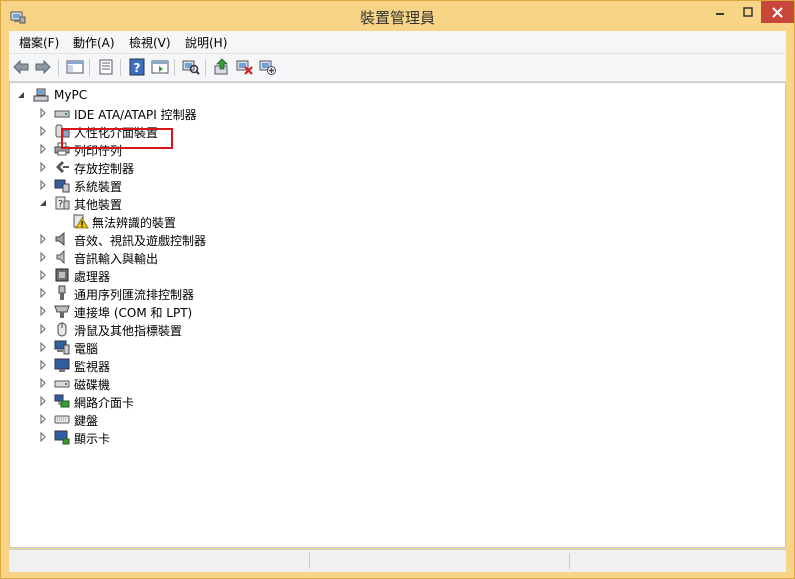 The height and width of the screenshot is (579, 795). What do you see at coordinates (62, 114) in the screenshot?
I see `ide-controller-icon` at bounding box center [62, 114].